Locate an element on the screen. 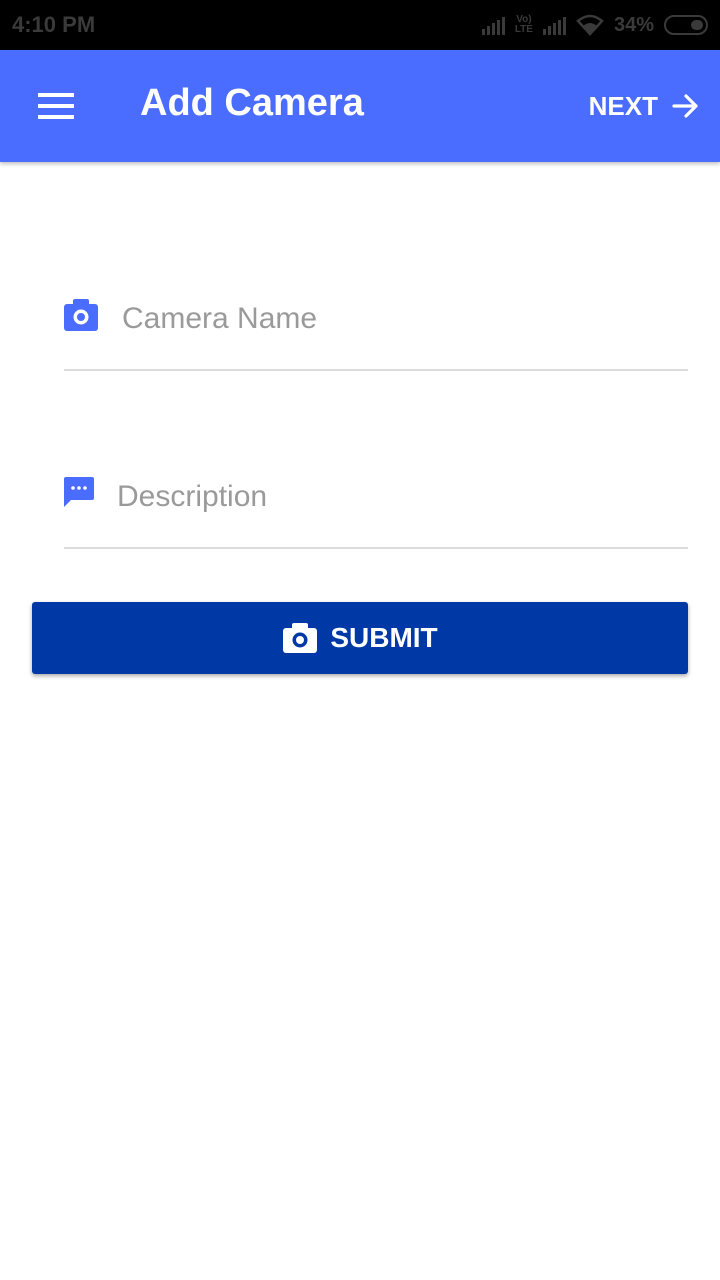 The width and height of the screenshot is (720, 1280). battery-percent: 34% is located at coordinates (633, 24).